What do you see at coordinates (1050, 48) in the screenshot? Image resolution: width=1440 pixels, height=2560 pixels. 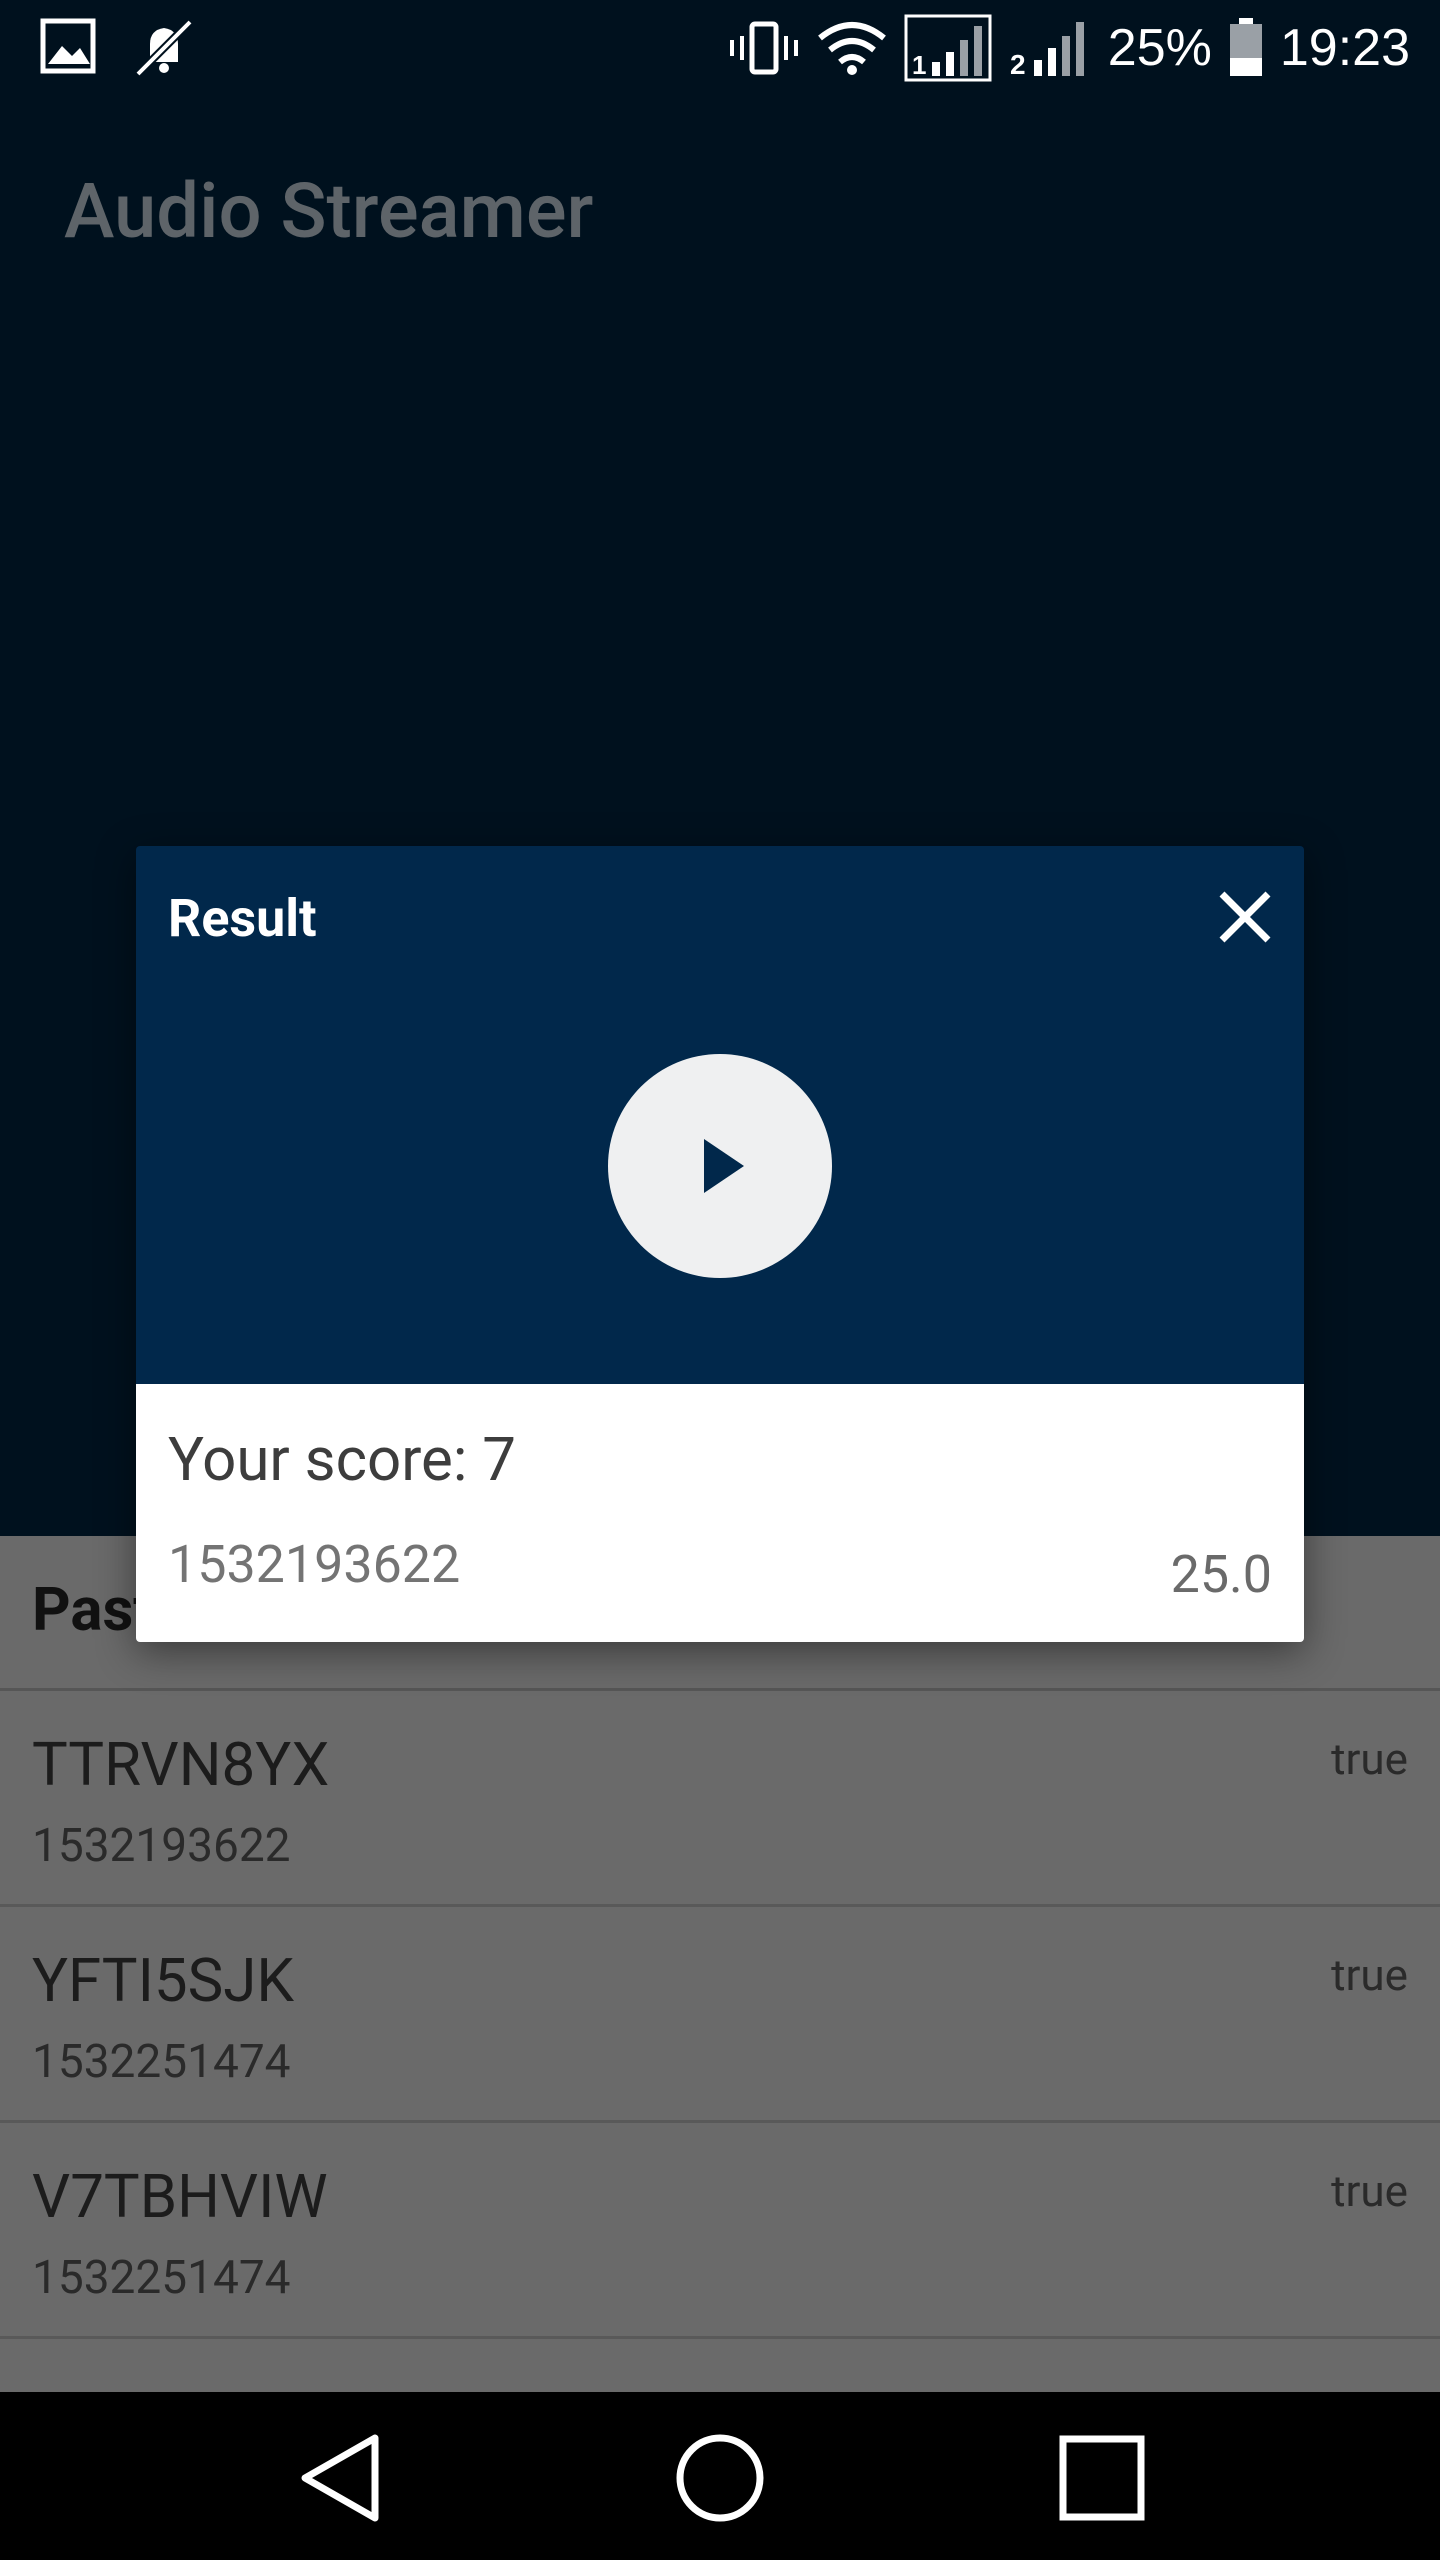 I see `sim2-signal-icon: 2` at bounding box center [1050, 48].